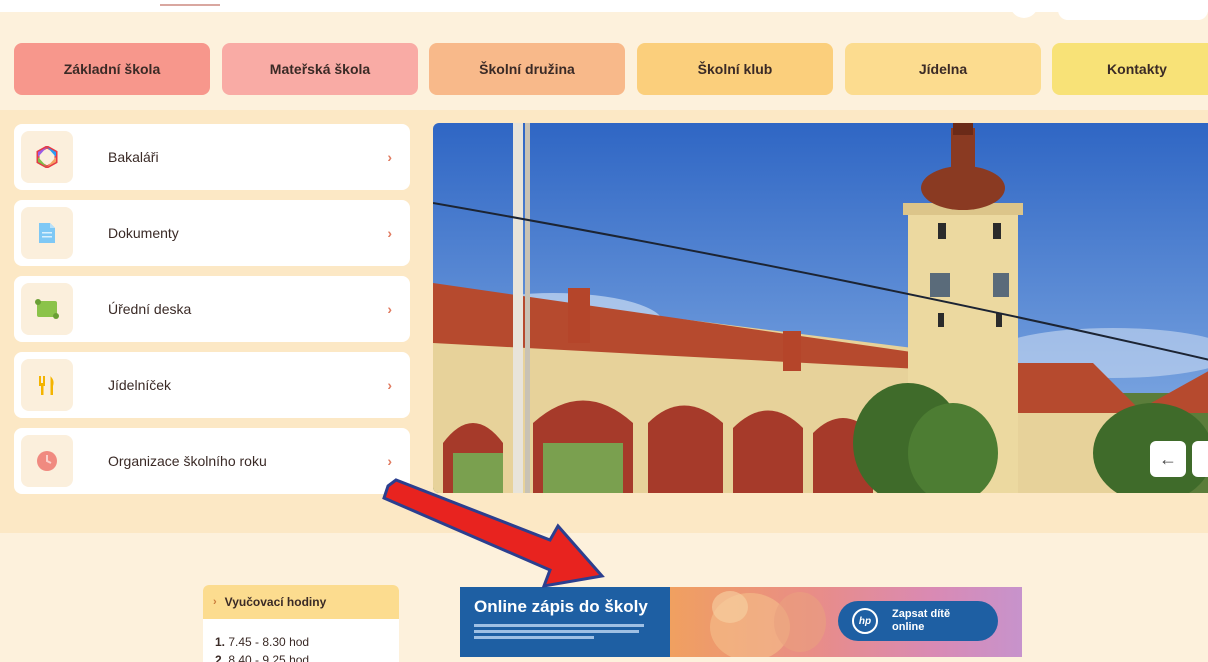  Describe the element at coordinates (1024, 9) in the screenshot. I see `language-button` at that location.